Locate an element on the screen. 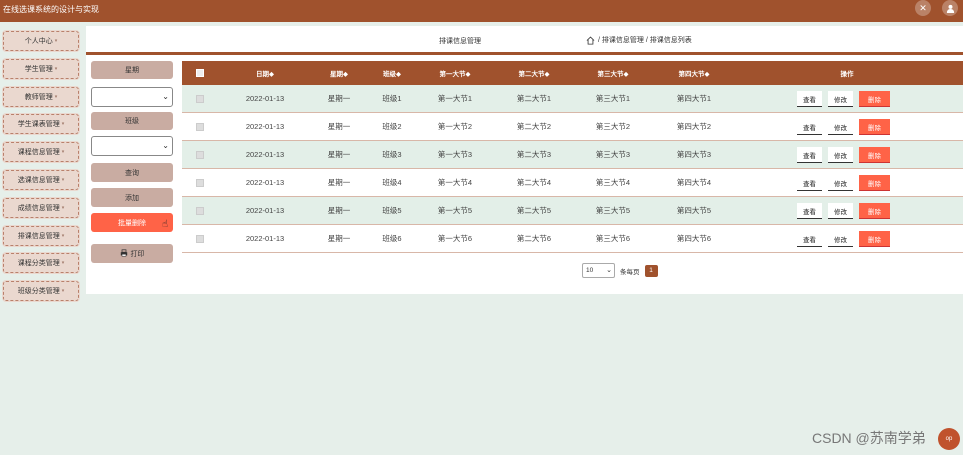 The height and width of the screenshot is (455, 963). top-bar: 在线选课系统的设计与实现 ✕ is located at coordinates (481, 11).